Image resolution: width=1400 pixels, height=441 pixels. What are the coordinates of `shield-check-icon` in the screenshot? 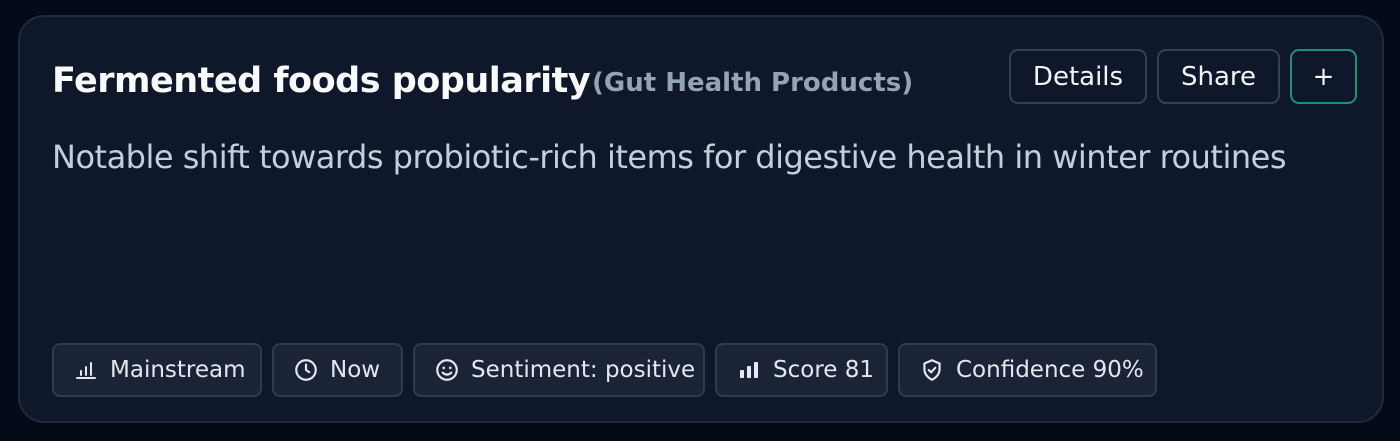 It's located at (932, 370).